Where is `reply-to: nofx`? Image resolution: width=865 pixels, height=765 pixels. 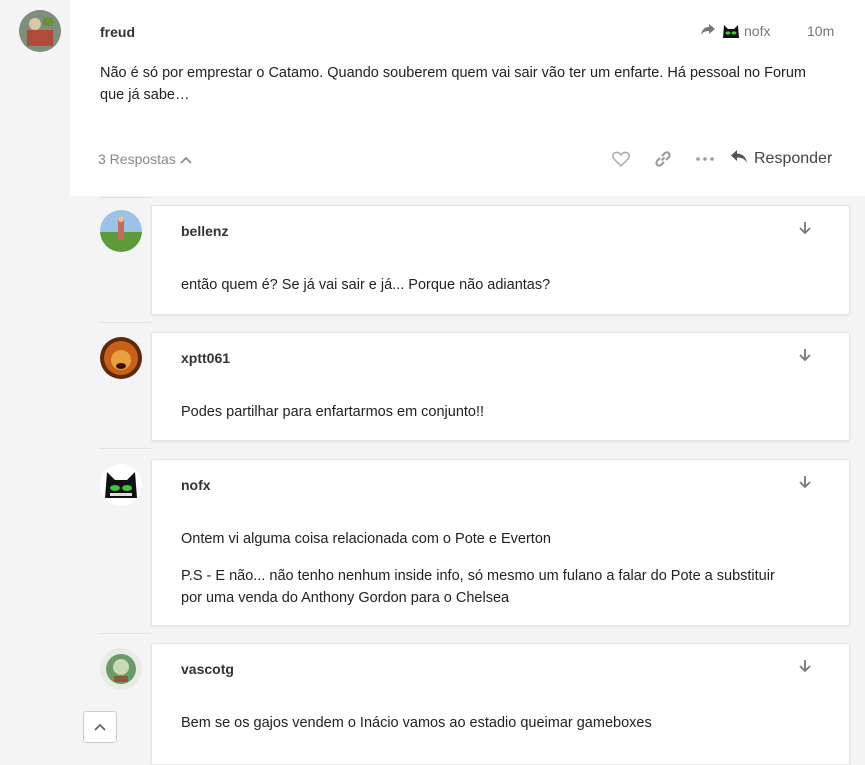 reply-to: nofx is located at coordinates (735, 31).